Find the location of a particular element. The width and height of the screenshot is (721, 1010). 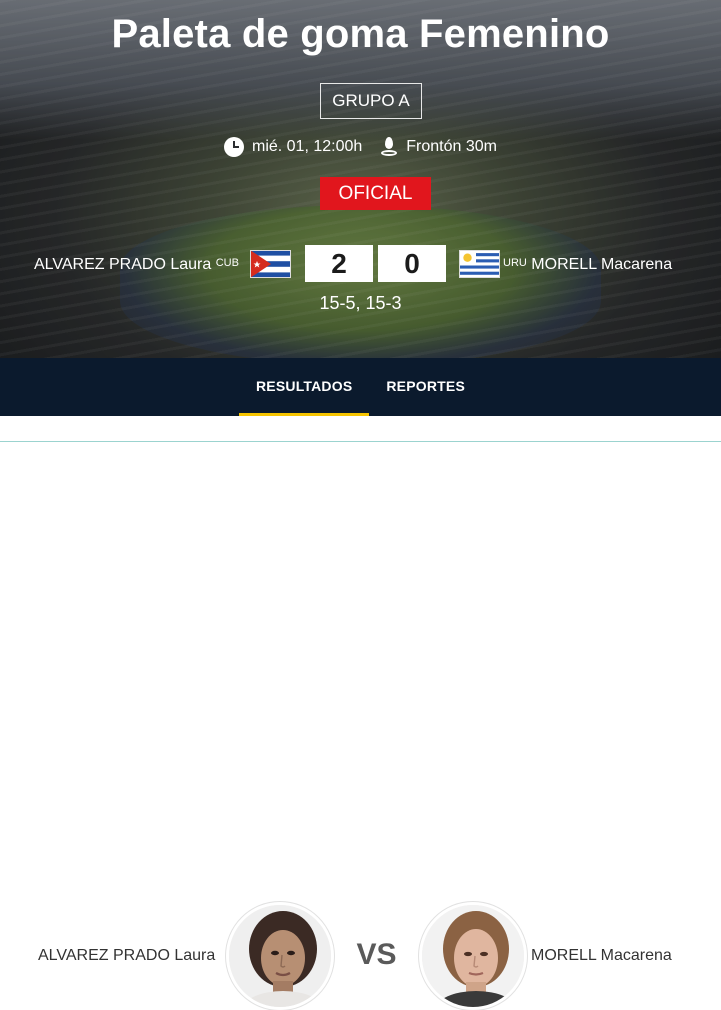

away-team: URU MORELL Macarena is located at coordinates (587, 265).